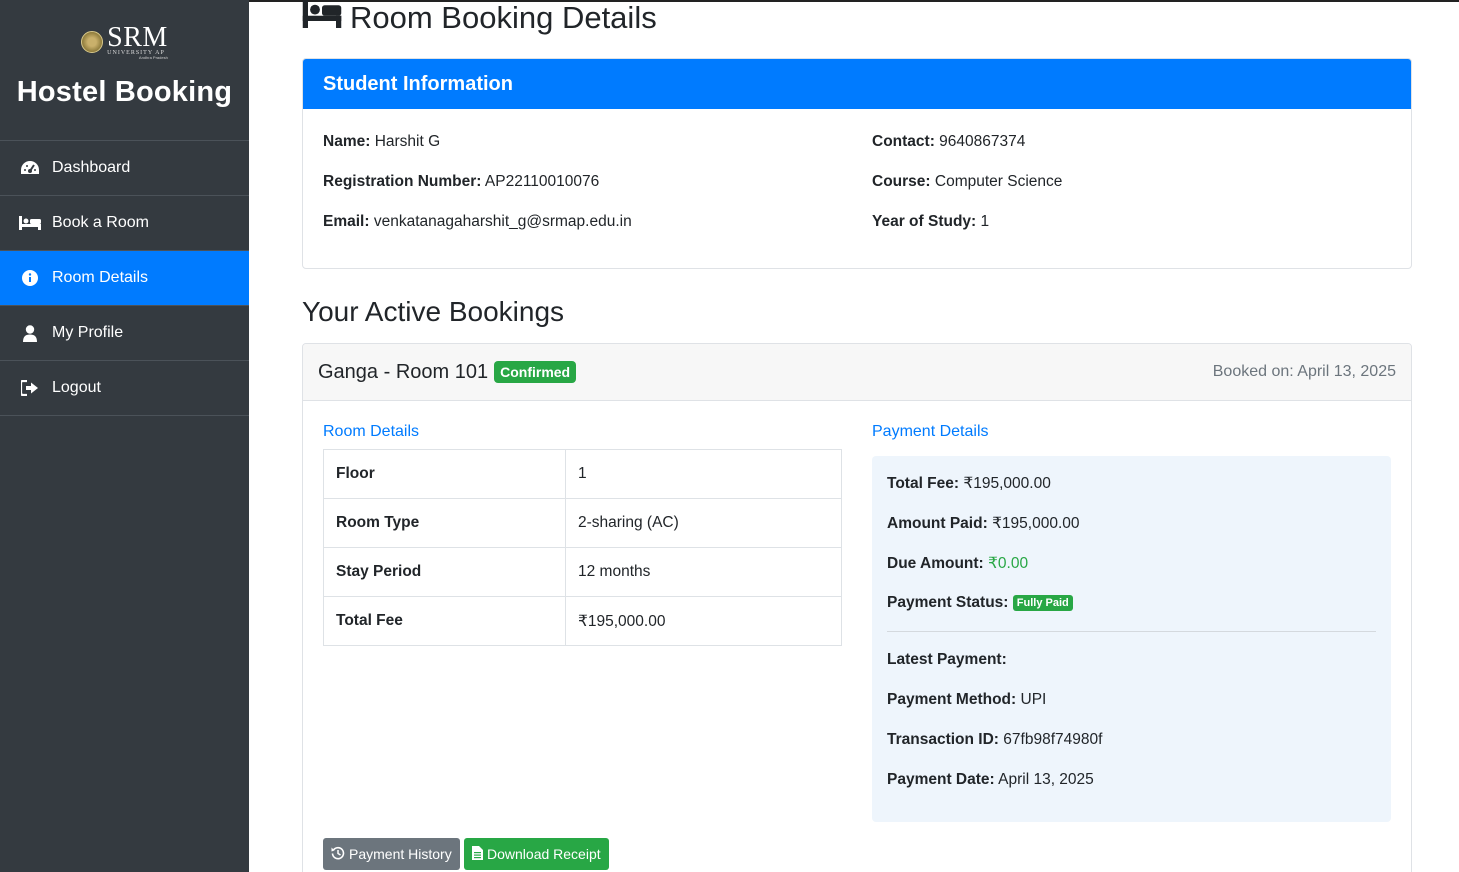 The image size is (1459, 872). What do you see at coordinates (1304, 371) in the screenshot?
I see `booked-on-date: Booked on: April 13, 2025` at bounding box center [1304, 371].